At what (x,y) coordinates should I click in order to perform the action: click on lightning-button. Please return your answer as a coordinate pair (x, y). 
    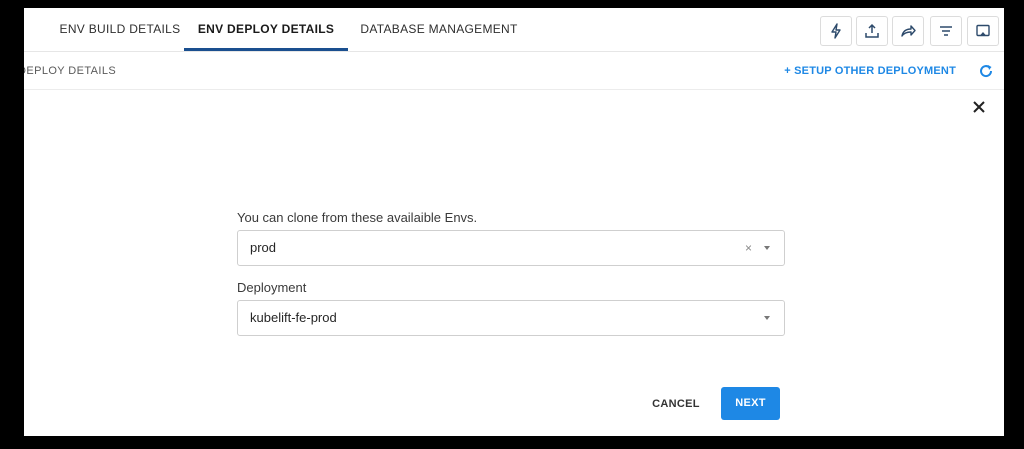
    Looking at the image, I should click on (836, 31).